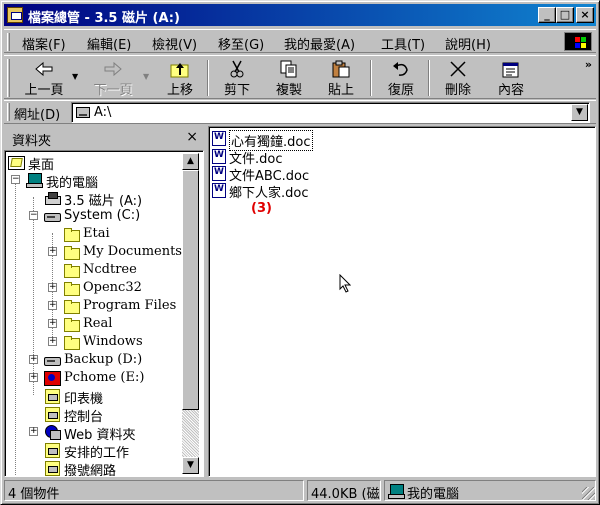 The height and width of the screenshot is (505, 600). I want to click on desktop-icon, so click(16, 162).